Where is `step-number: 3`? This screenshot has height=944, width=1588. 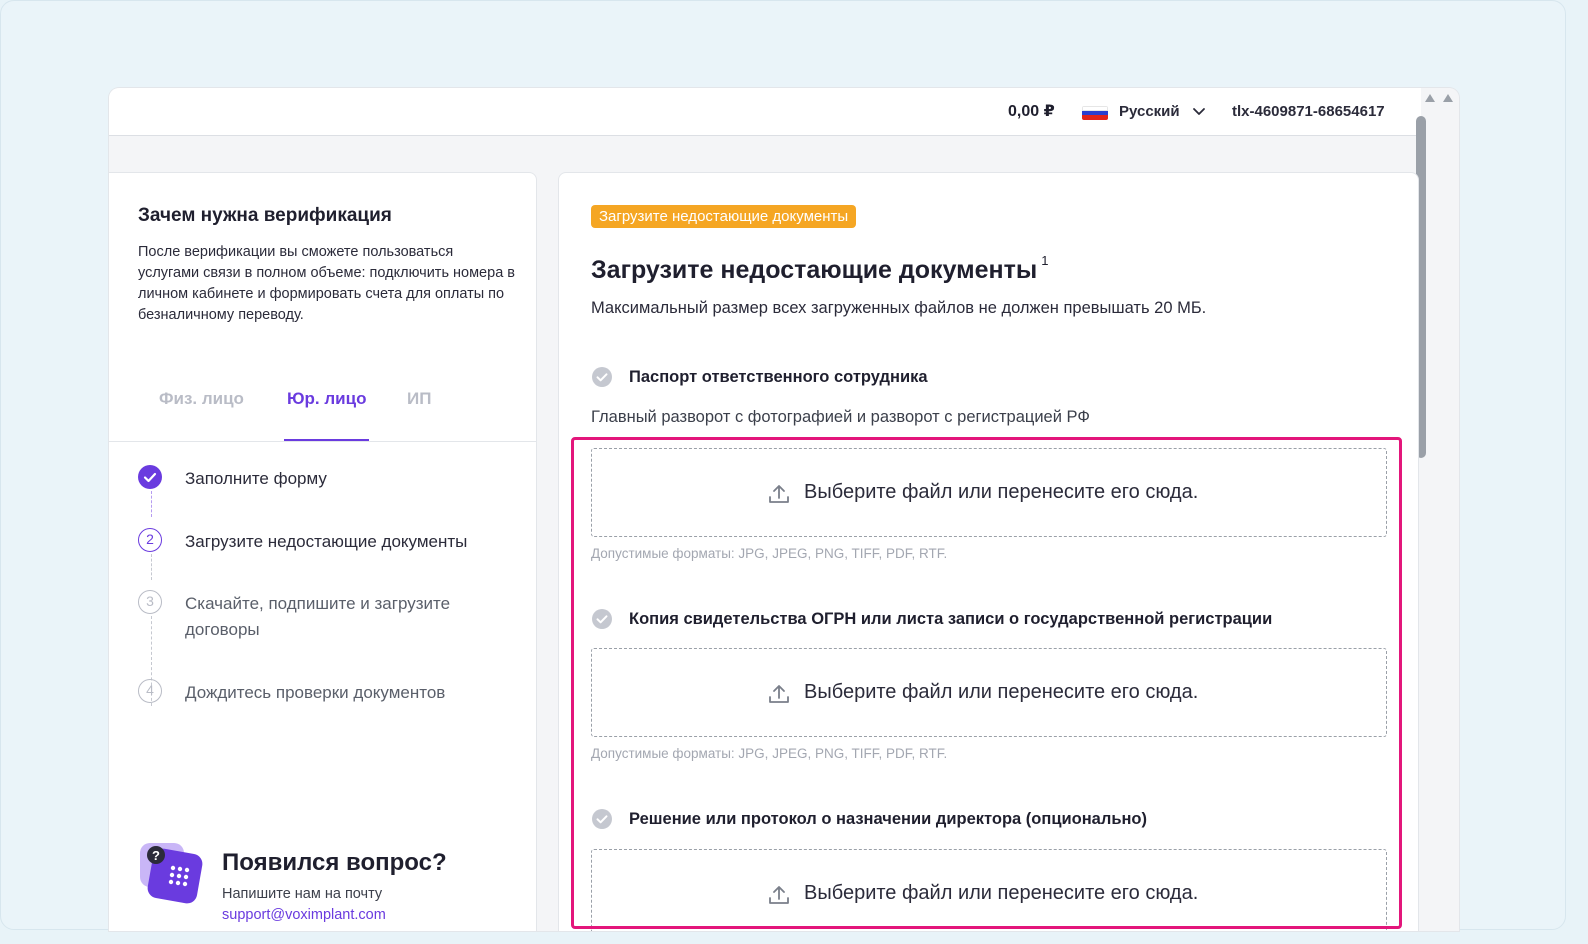 step-number: 3 is located at coordinates (150, 602).